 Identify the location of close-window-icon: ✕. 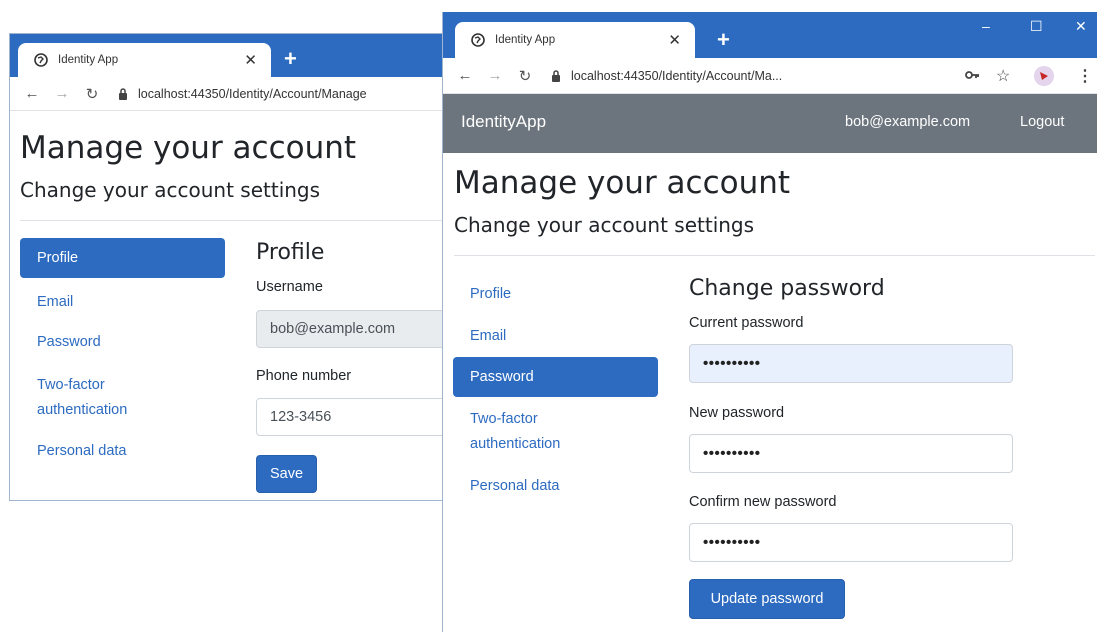
(1081, 26).